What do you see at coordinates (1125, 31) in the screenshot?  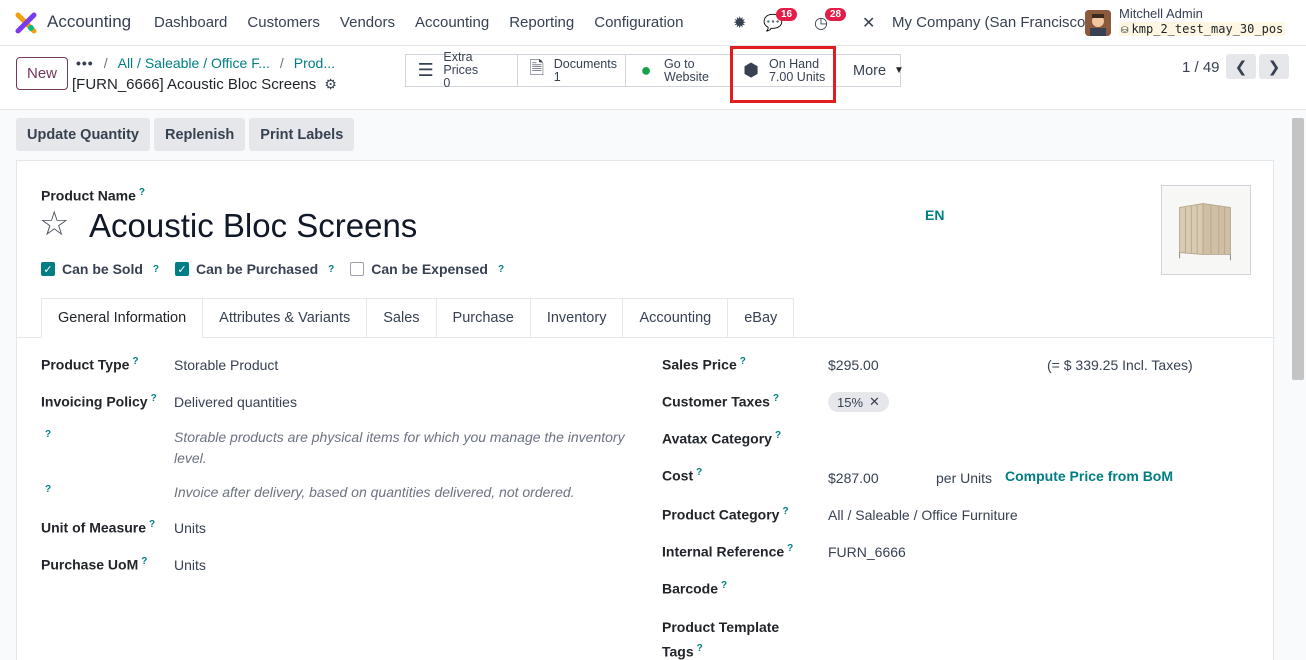 I see `database-icon: ⛁` at bounding box center [1125, 31].